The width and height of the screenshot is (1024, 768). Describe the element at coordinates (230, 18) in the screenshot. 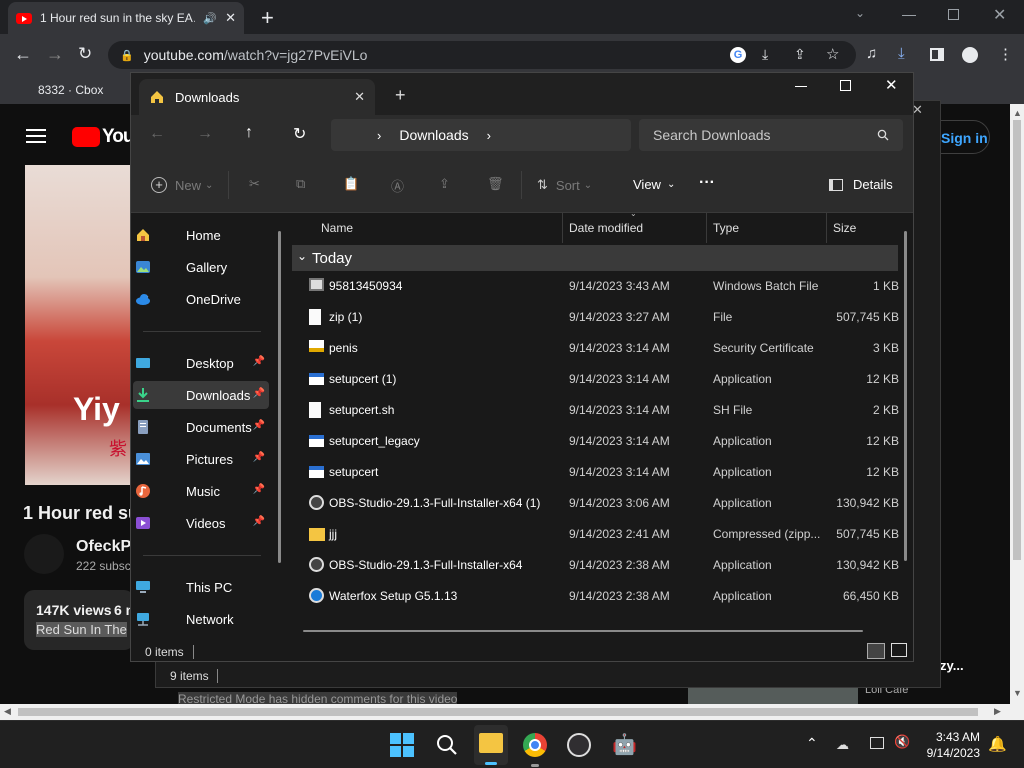

I see `close-tab-icon: ✕` at that location.